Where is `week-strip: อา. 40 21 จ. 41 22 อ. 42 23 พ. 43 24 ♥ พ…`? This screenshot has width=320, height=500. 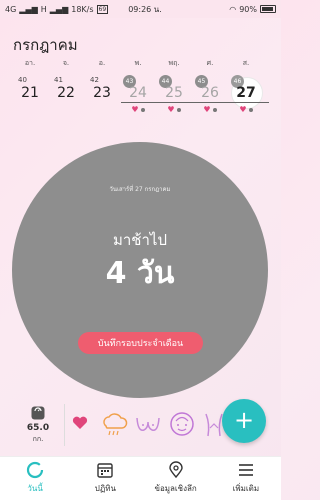 week-strip: อา. 40 21 จ. 41 22 อ. 42 23 พ. 43 24 ♥ พ… is located at coordinates (140, 88).